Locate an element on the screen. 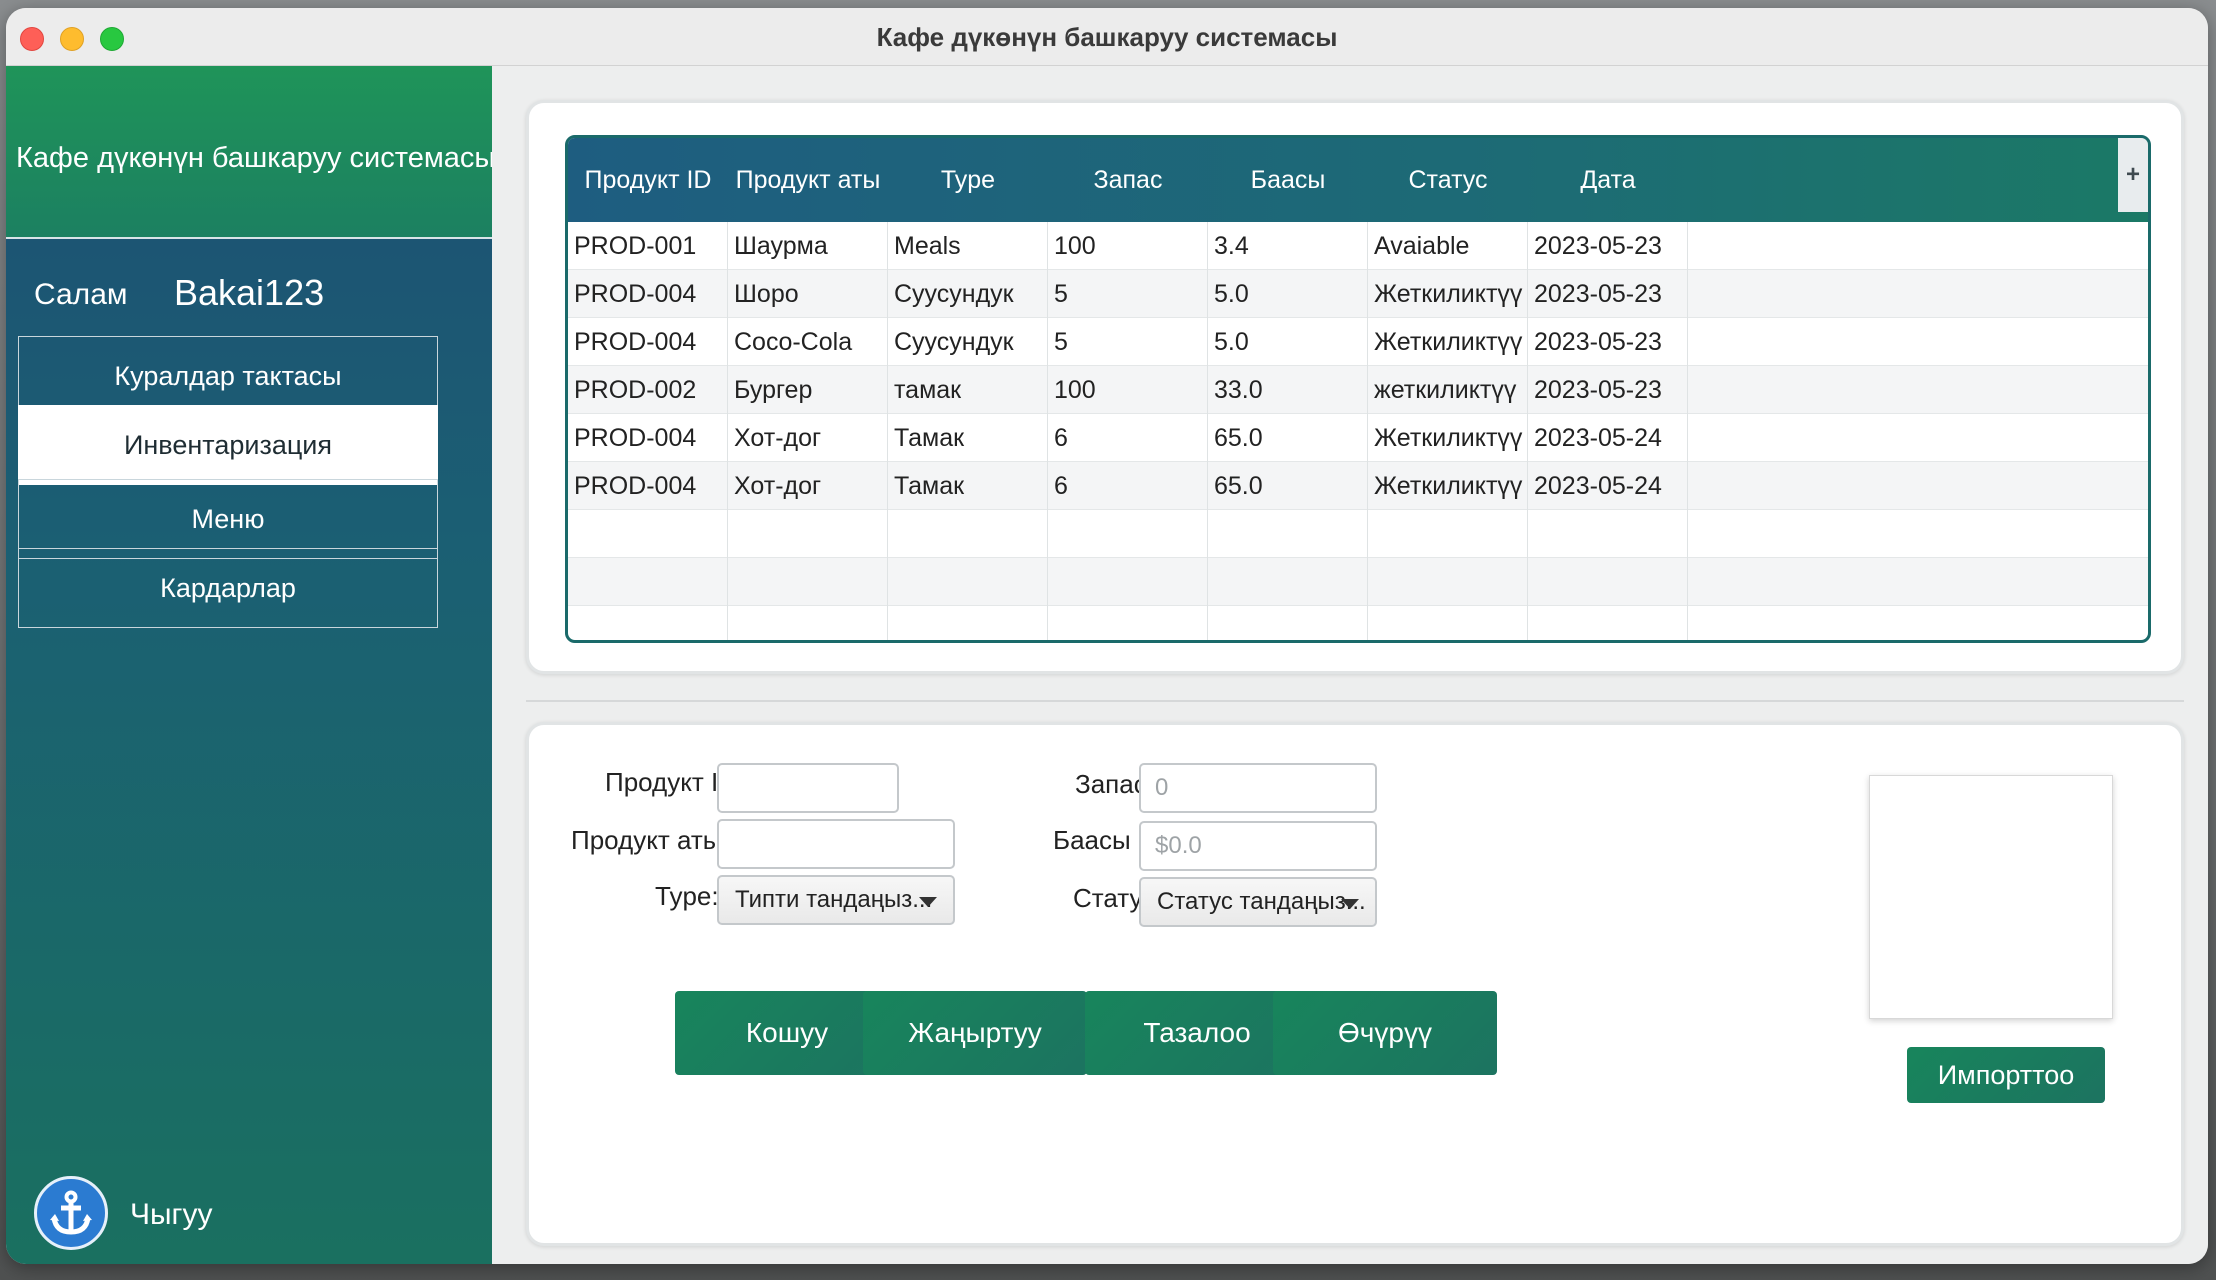  column-header-status: Статус is located at coordinates (1448, 180).